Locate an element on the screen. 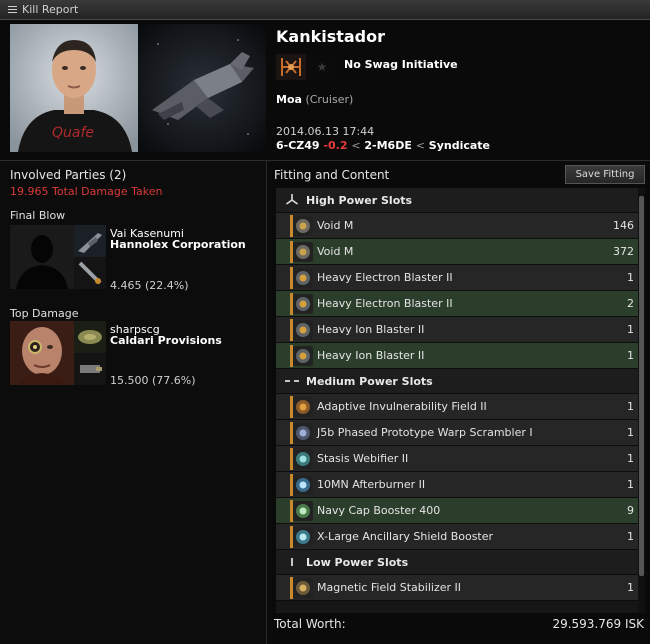 Image resolution: width=650 pixels, height=644 pixels. fitting-item-row: Adaptive Invulnerability Field II 1 is located at coordinates (457, 407).